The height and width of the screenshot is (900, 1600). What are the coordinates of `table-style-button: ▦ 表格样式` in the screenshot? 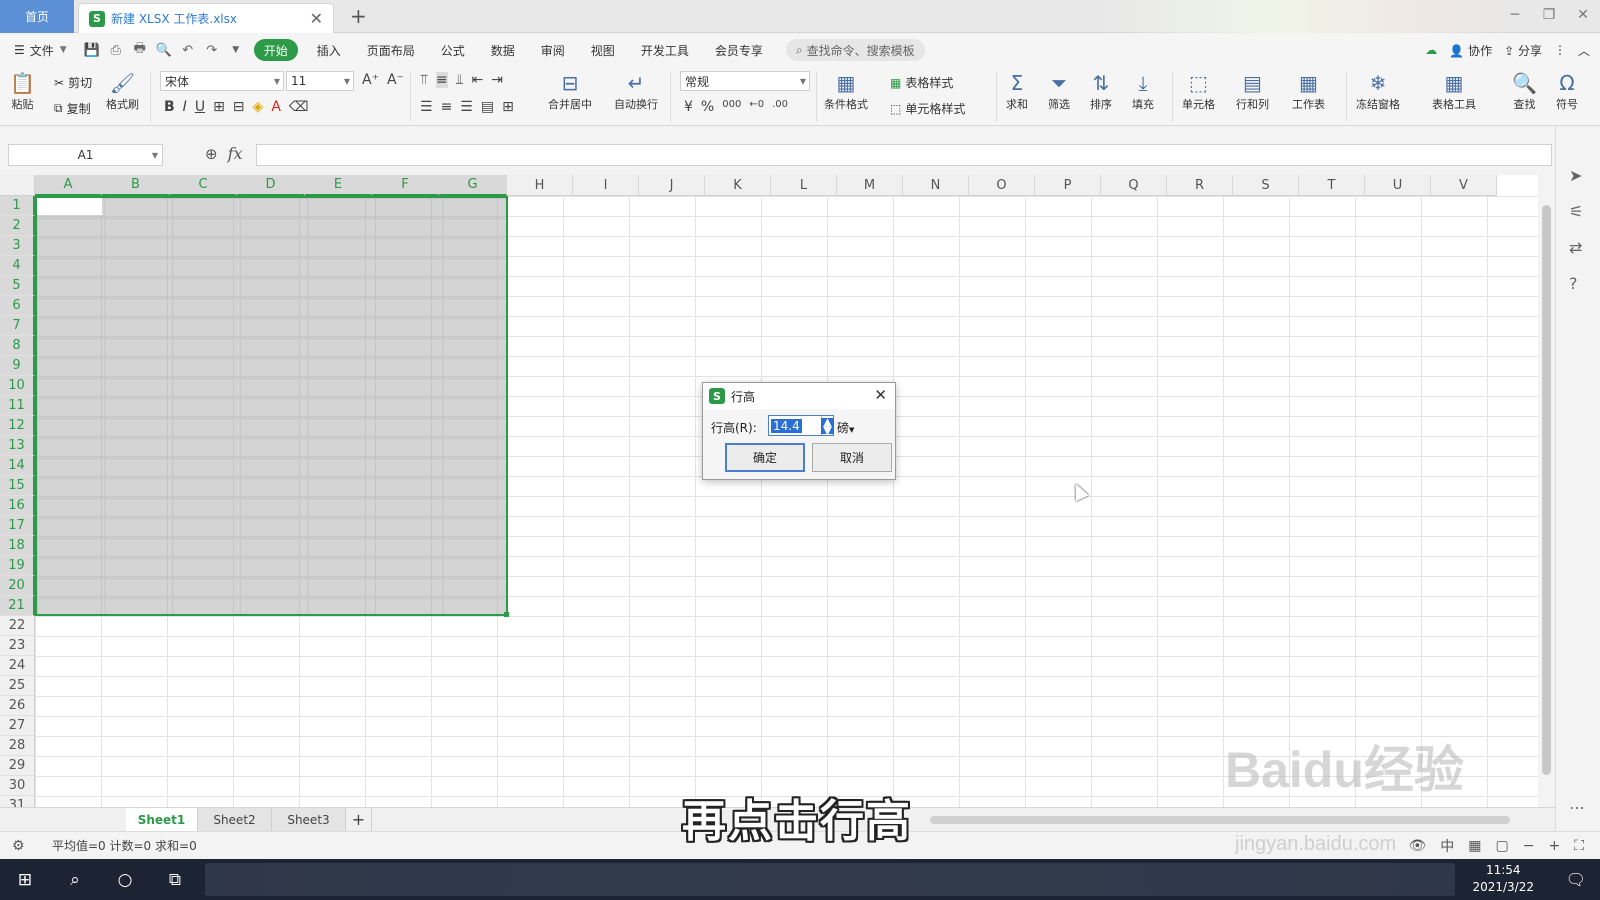 It's located at (921, 82).